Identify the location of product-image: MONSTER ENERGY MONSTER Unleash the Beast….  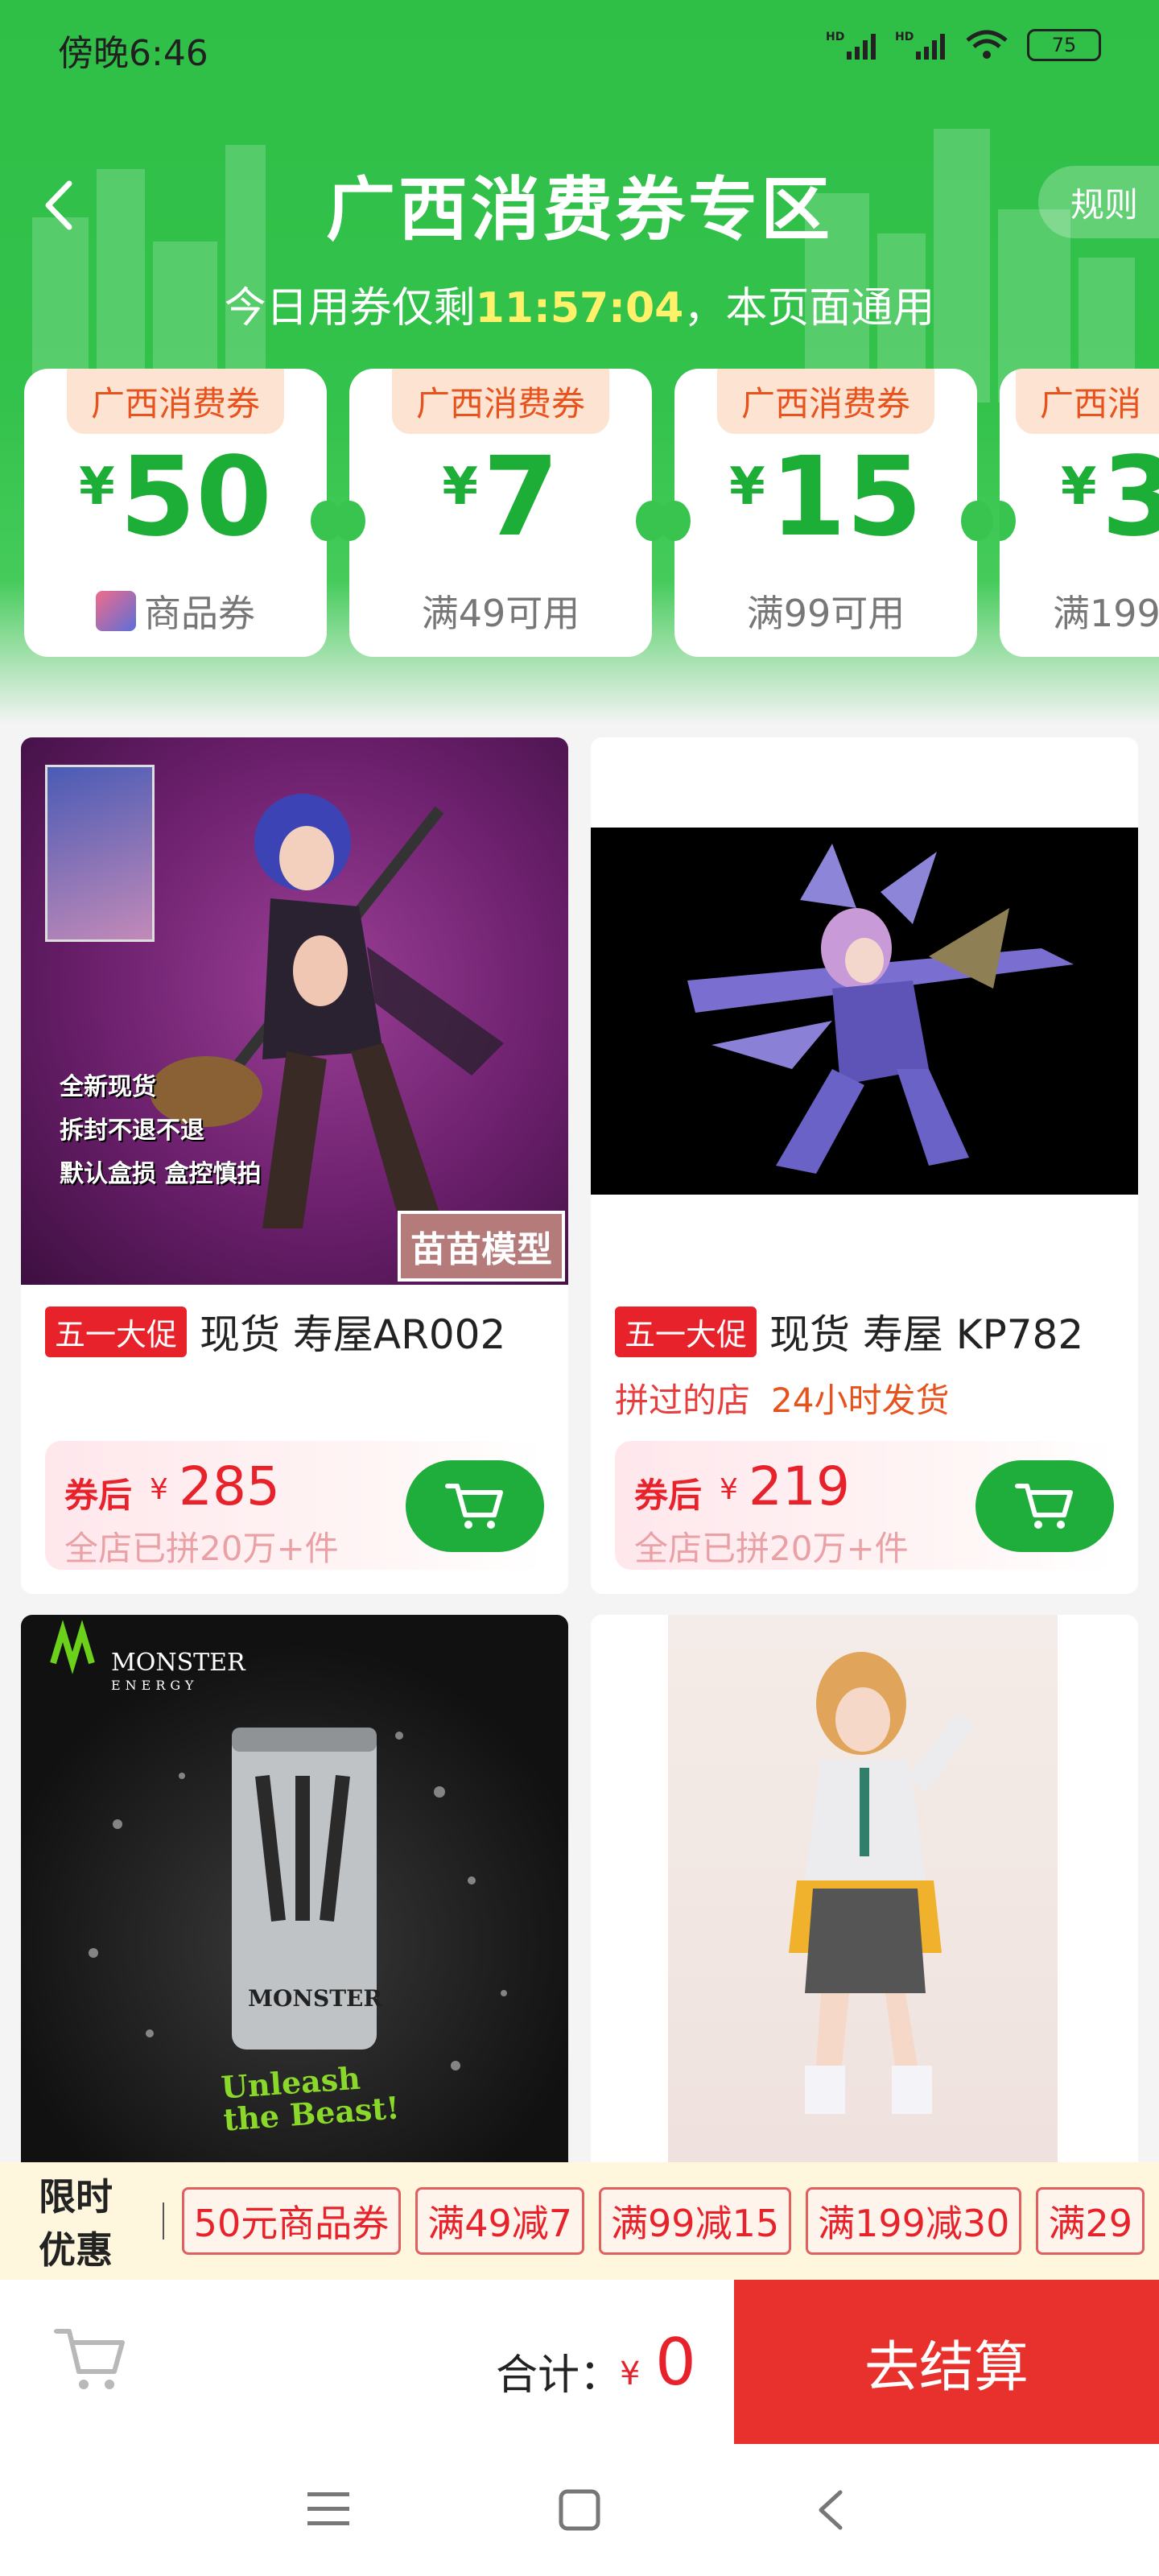
(294, 1888).